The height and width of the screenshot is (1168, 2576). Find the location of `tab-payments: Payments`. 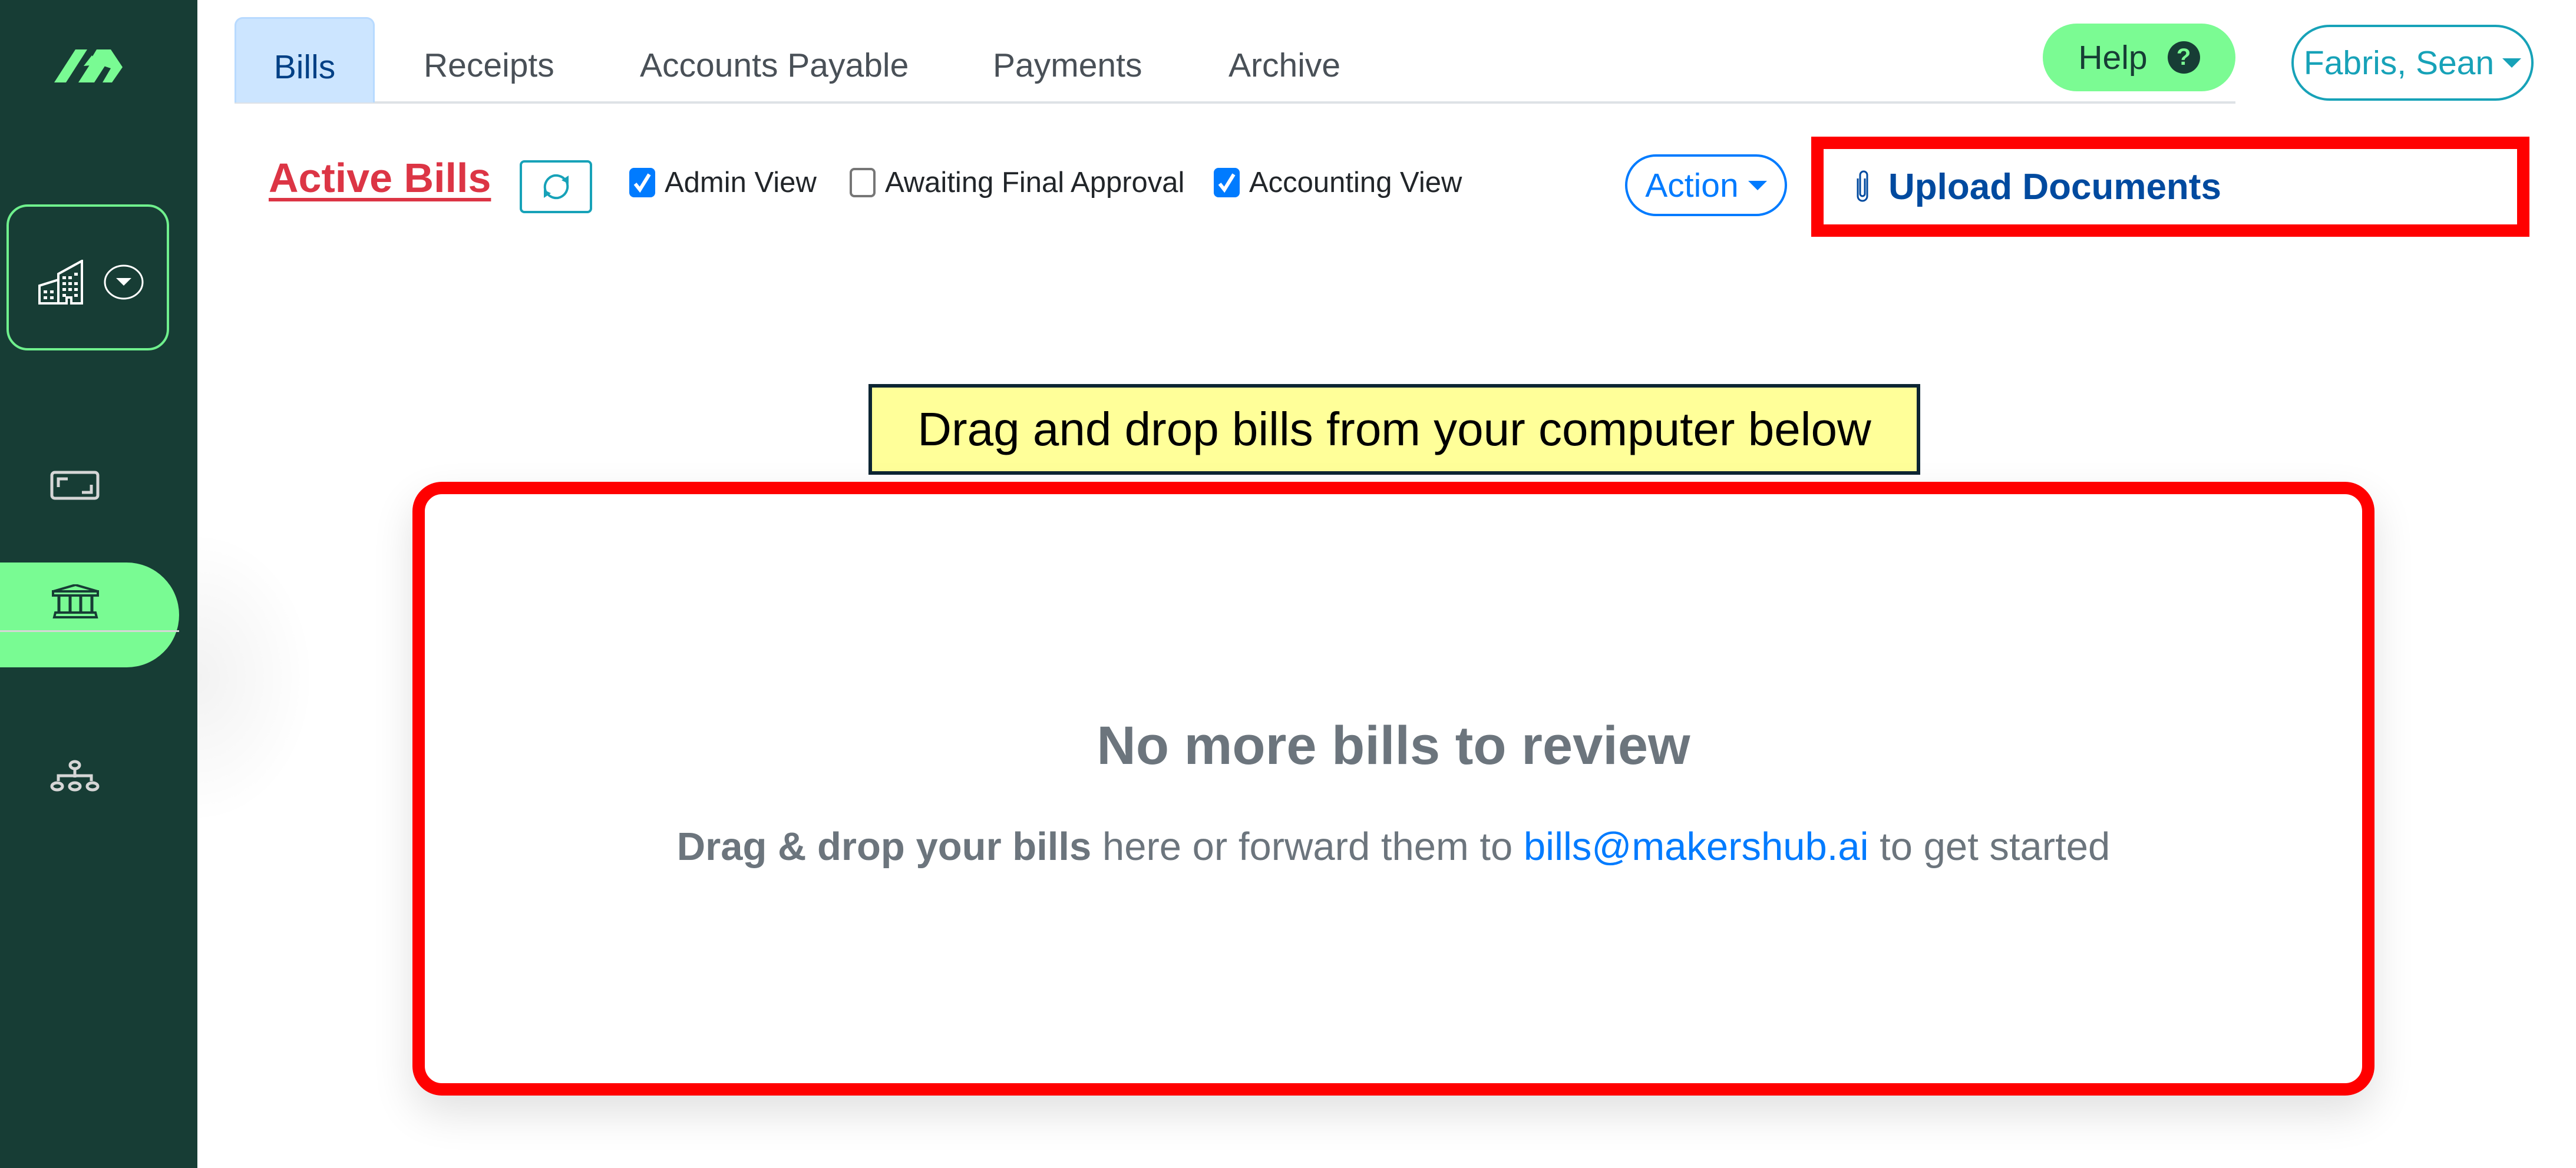

tab-payments: Payments is located at coordinates (1067, 59).